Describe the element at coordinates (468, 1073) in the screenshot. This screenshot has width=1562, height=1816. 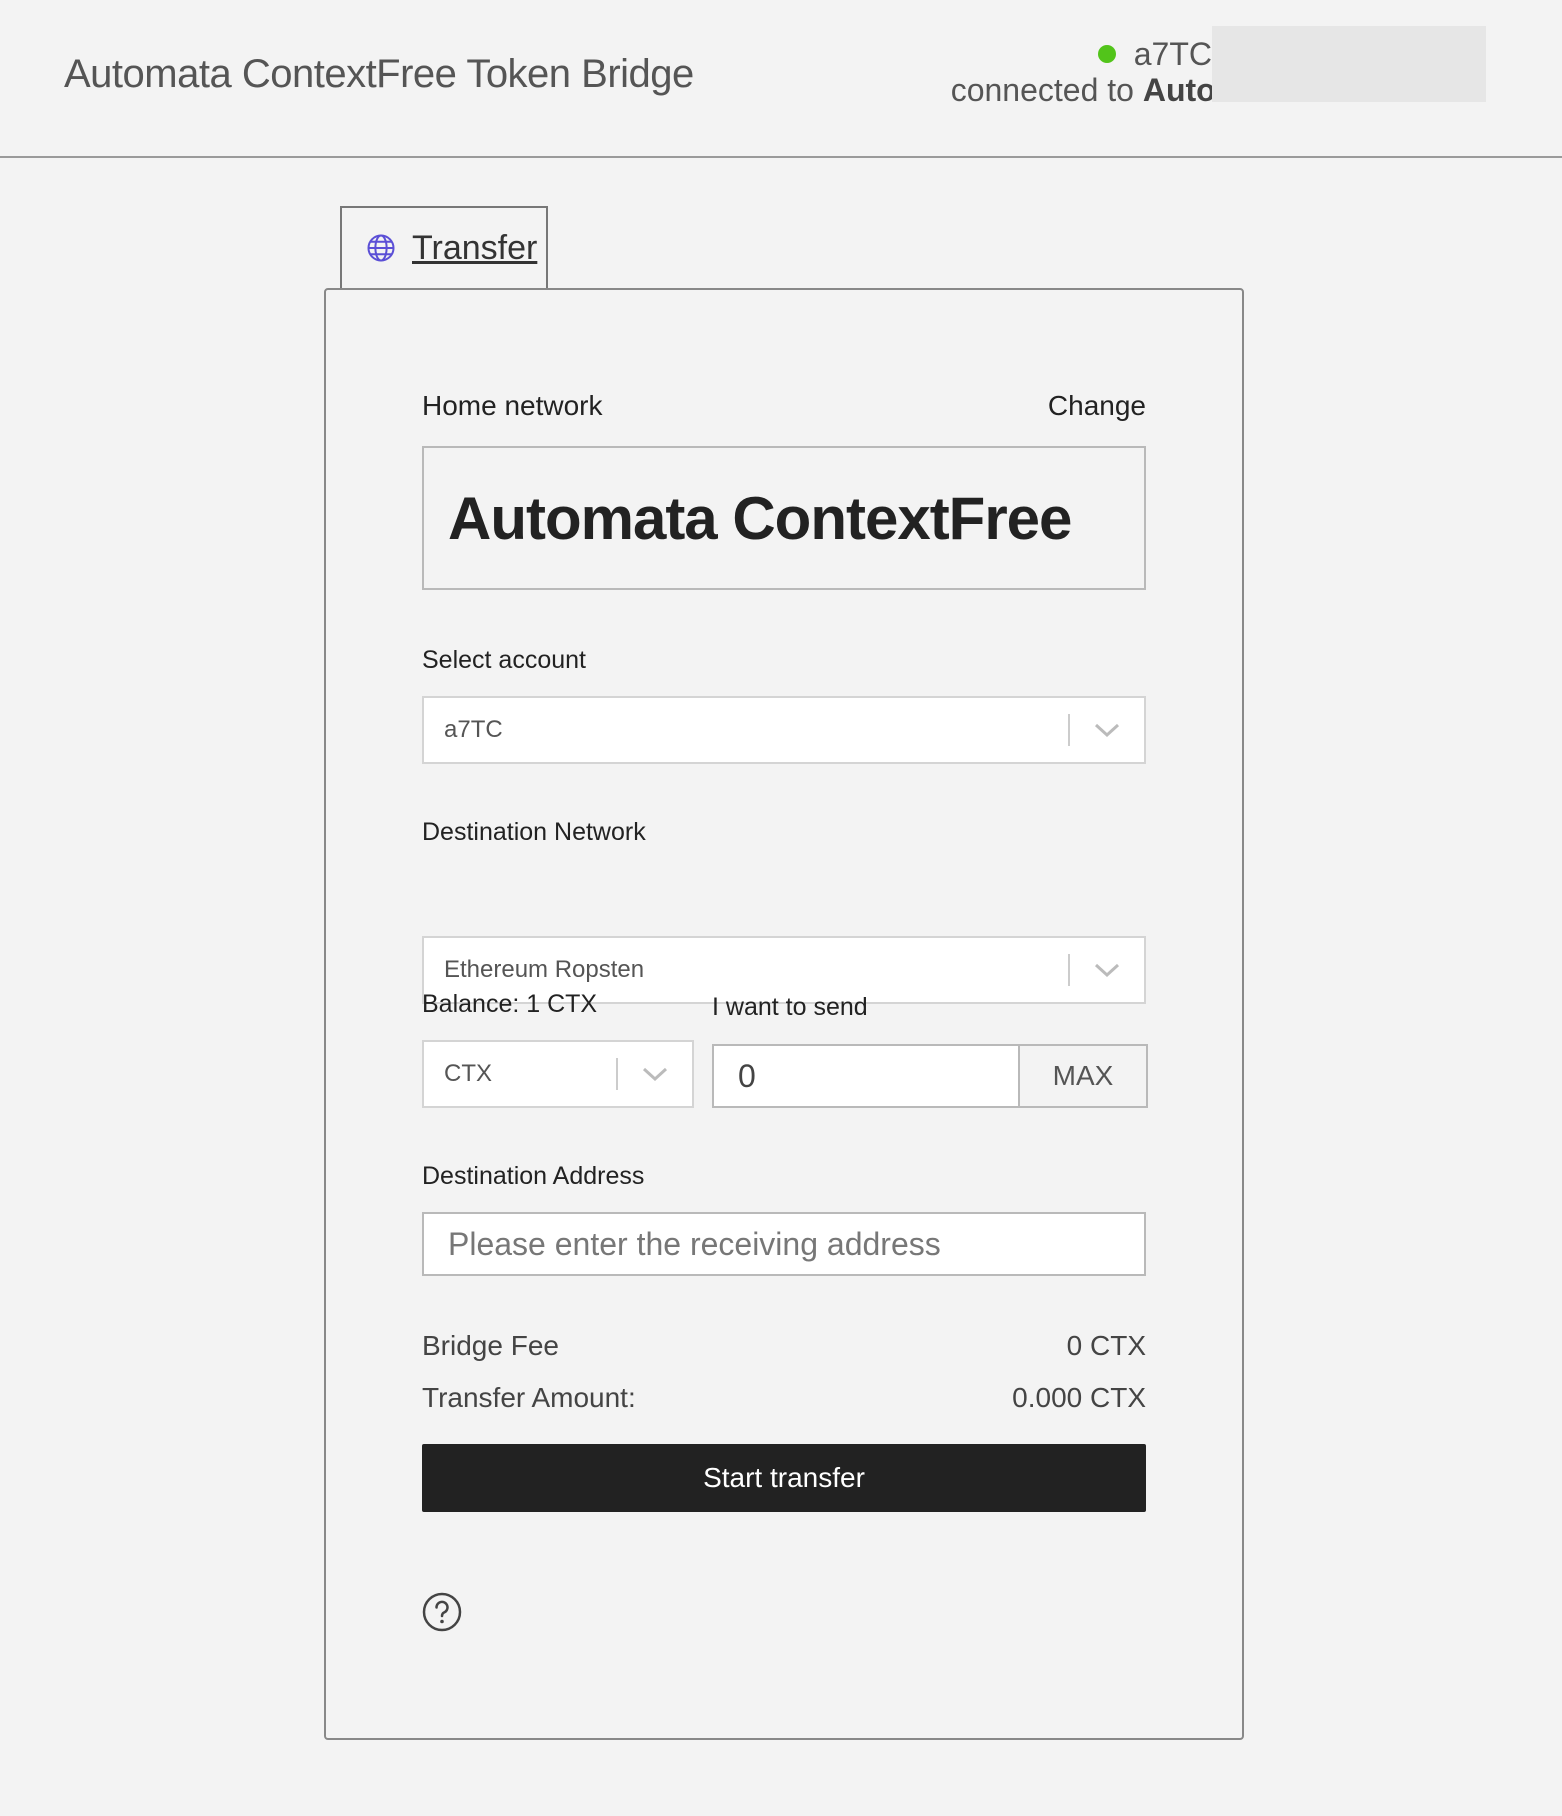
I see `token-select-value: CTX` at that location.